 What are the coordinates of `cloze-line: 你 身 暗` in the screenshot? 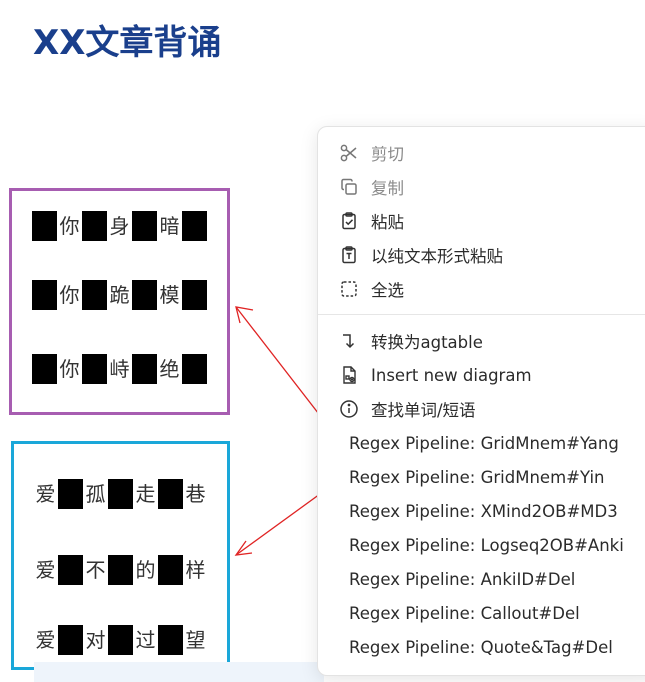 It's located at (119, 226).